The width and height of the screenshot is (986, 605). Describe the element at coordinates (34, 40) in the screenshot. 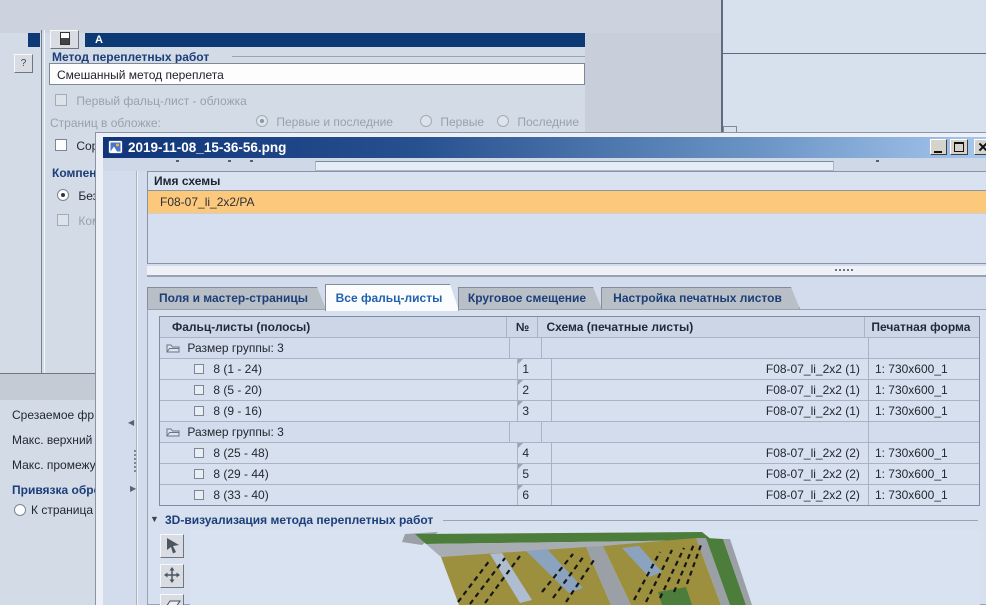

I see `bg-navy-bar-fragment` at that location.